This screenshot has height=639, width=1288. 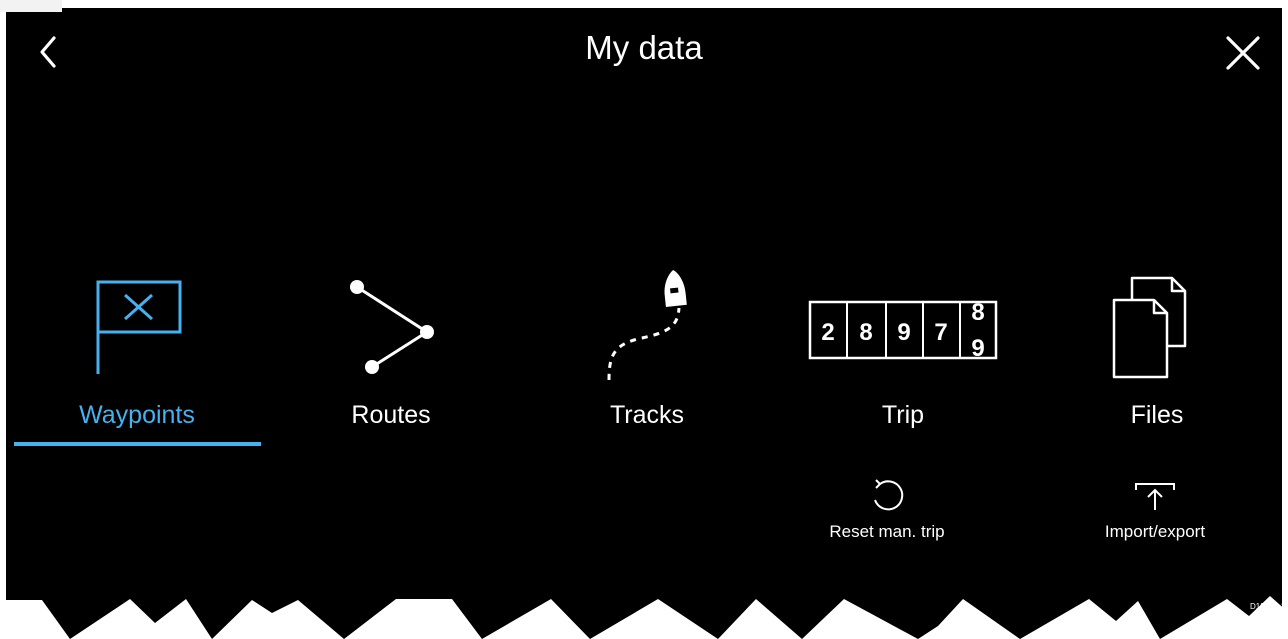 I want to click on waypoint-flag-icon, so click(x=139, y=327).